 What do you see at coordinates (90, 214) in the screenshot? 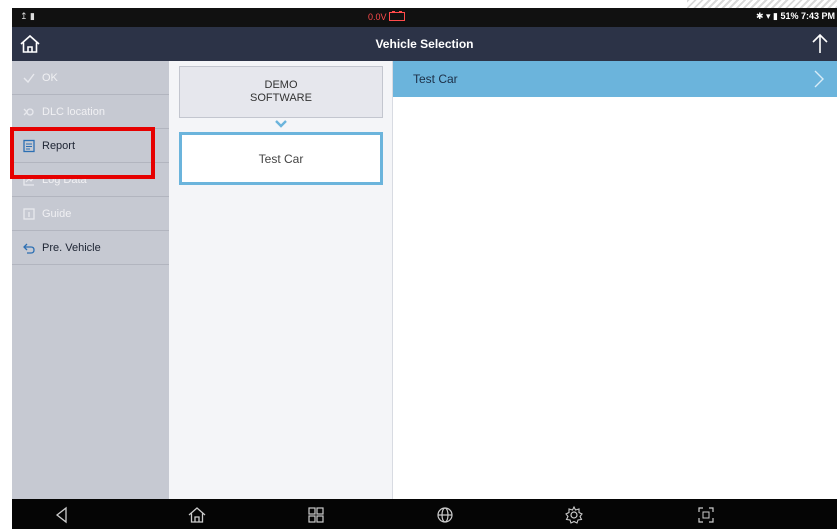
I see `sidebar-item-guide: Guide` at bounding box center [90, 214].